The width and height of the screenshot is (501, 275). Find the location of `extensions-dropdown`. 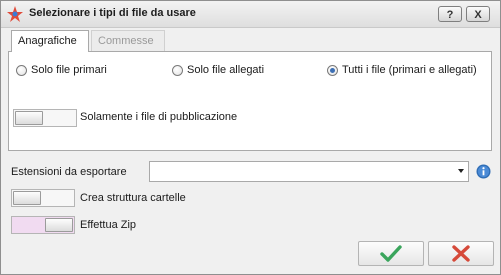

extensions-dropdown is located at coordinates (309, 171).